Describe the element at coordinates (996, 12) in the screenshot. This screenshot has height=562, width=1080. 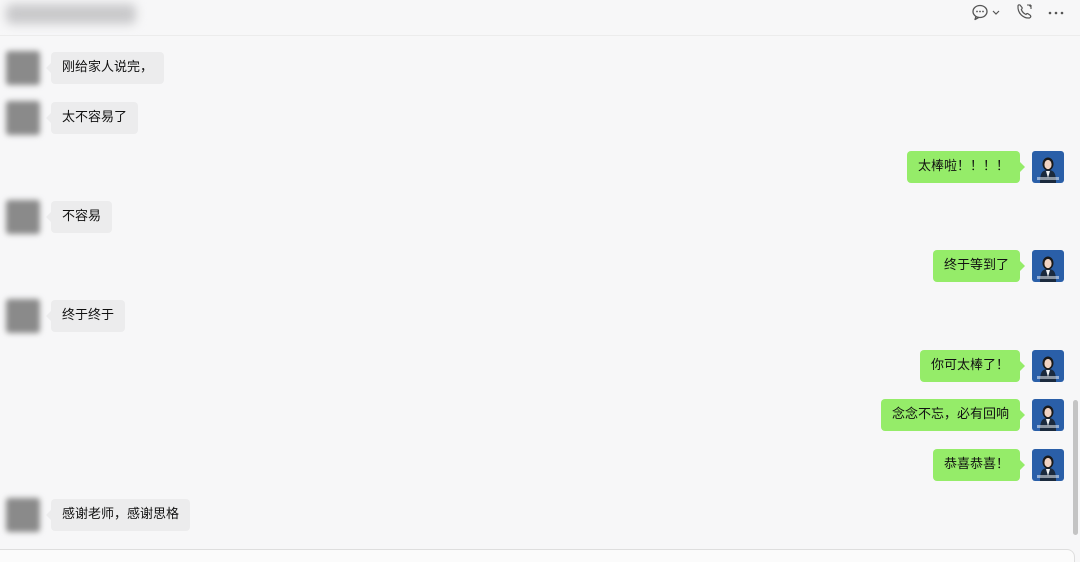
I see `chevron-down-icon` at that location.